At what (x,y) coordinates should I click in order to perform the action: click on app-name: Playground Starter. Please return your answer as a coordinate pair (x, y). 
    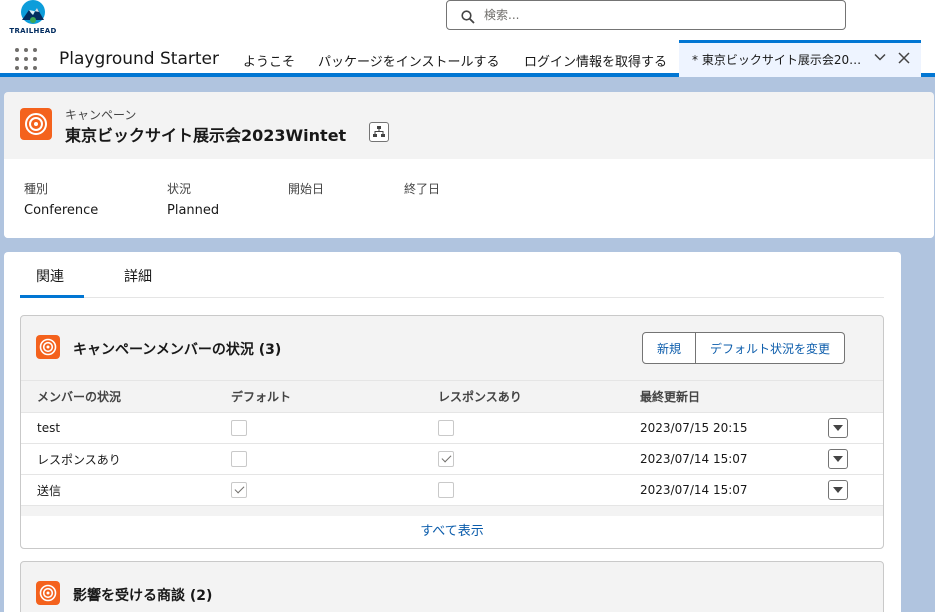
    Looking at the image, I should click on (139, 59).